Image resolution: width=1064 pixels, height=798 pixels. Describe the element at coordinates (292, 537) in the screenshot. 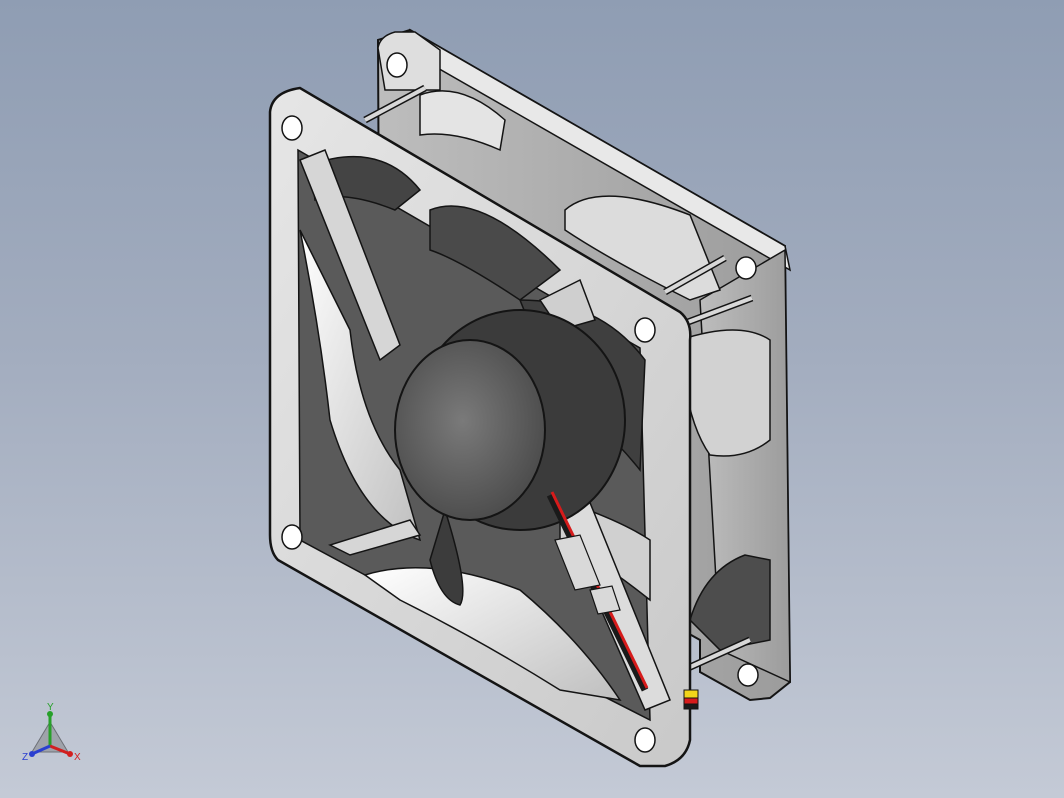

I see `mount-hole-bottom-left` at that location.